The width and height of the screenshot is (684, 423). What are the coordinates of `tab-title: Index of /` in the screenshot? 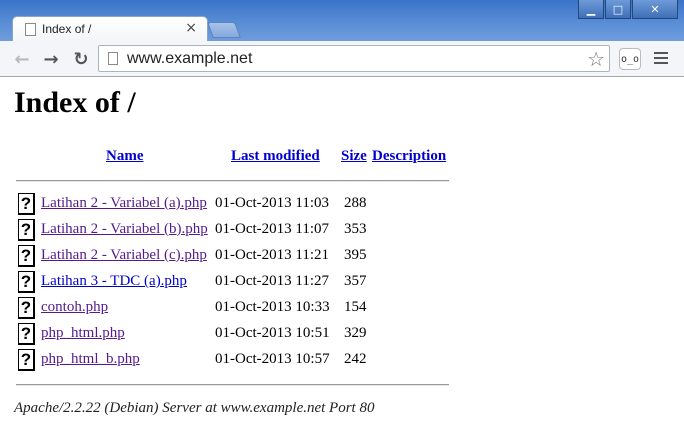 It's located at (67, 29).